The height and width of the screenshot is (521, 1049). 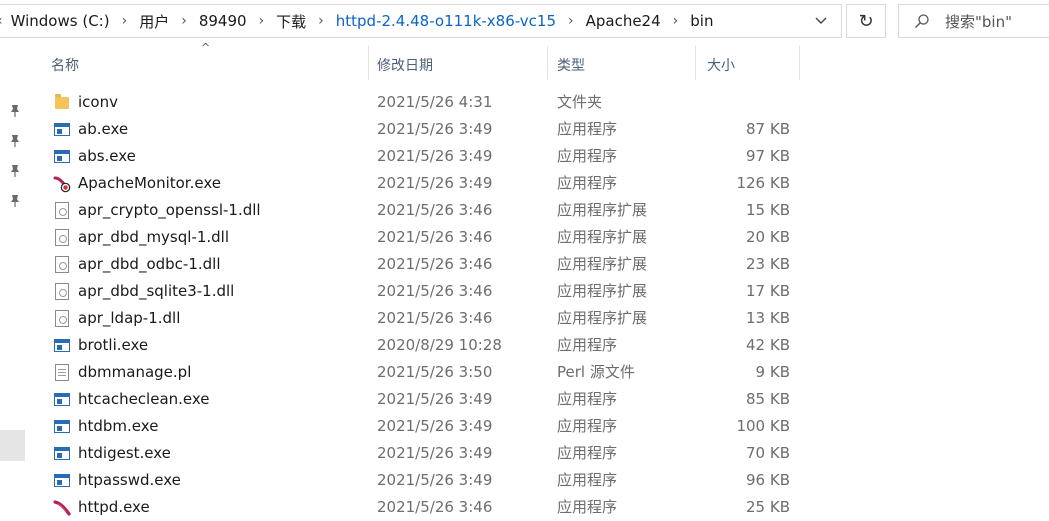 I want to click on nav-selected-item, so click(x=12, y=445).